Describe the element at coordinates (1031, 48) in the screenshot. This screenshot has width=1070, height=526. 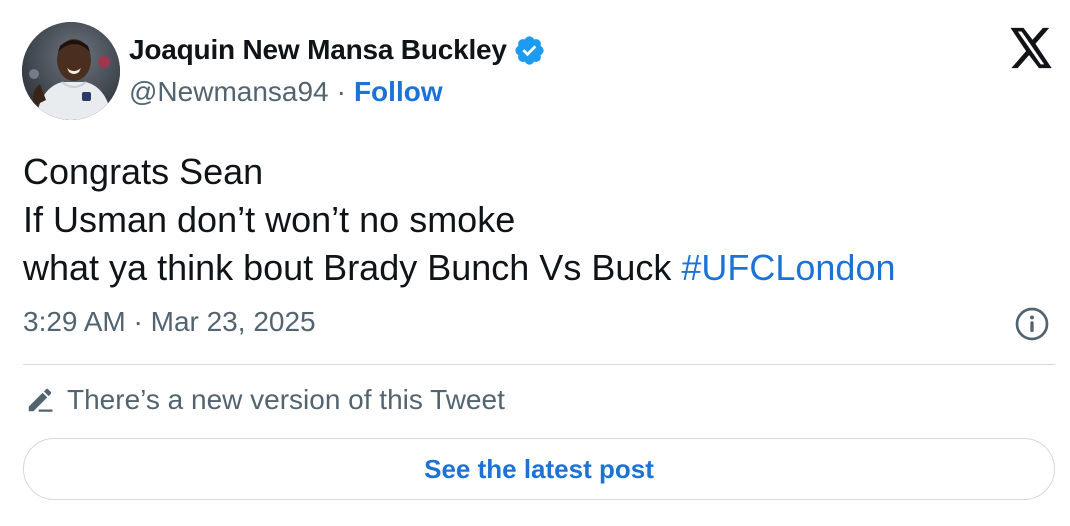
I see `x-logo-icon` at that location.